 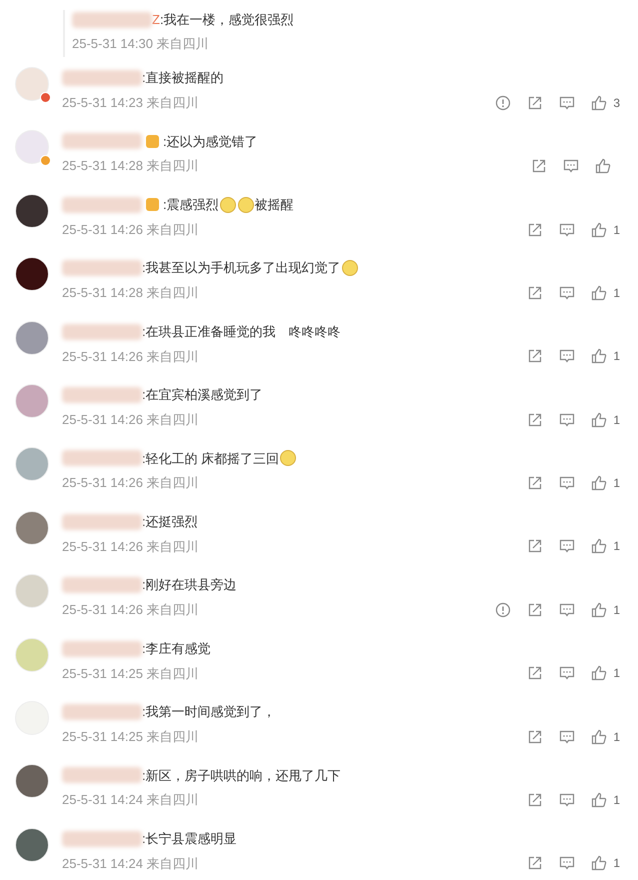 What do you see at coordinates (210, 141) in the screenshot?
I see `comment-text: :还以为感觉错了` at bounding box center [210, 141].